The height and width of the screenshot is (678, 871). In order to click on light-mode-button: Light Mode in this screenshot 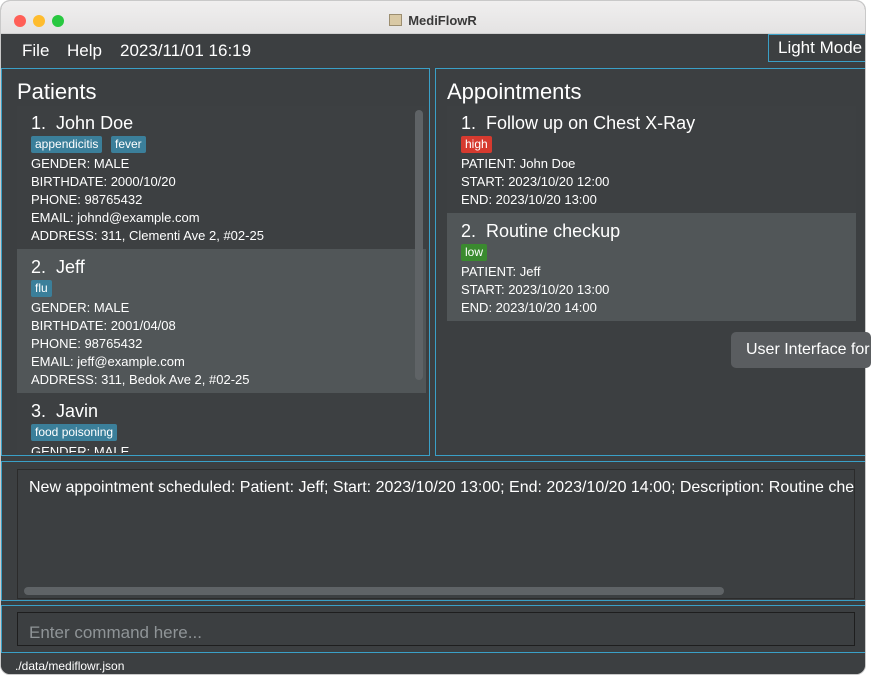, I will do `click(816, 48)`.